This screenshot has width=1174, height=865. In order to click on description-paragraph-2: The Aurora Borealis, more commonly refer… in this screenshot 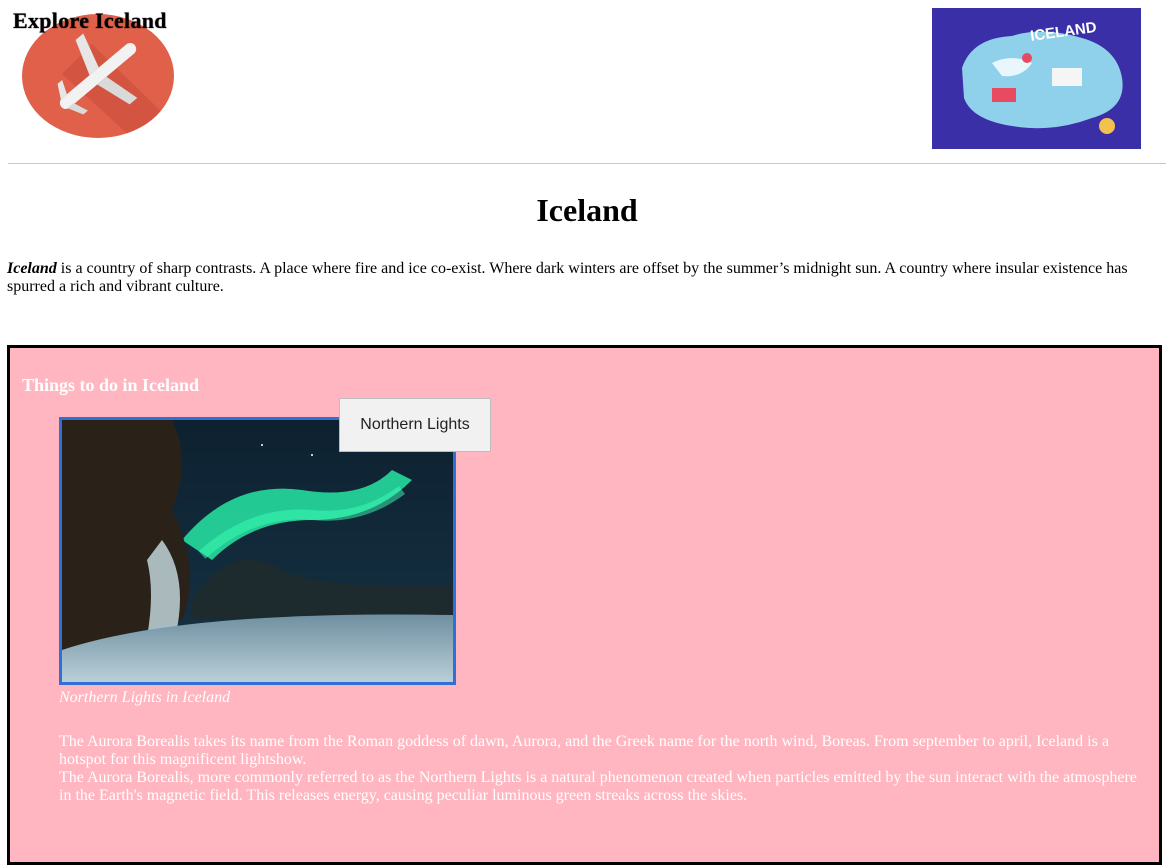, I will do `click(598, 786)`.